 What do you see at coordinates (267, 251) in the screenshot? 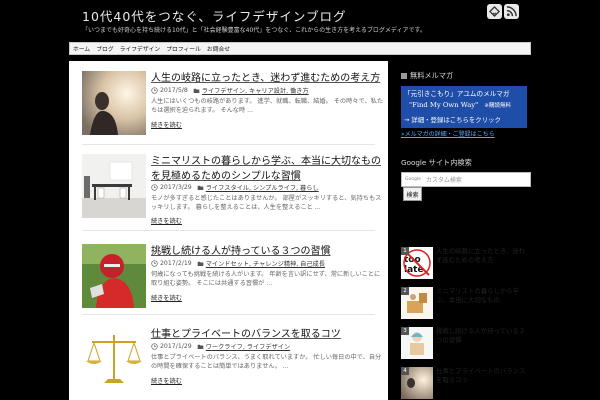
I see `post-title: 挑戦し続ける人が持っている３つの習慣` at bounding box center [267, 251].